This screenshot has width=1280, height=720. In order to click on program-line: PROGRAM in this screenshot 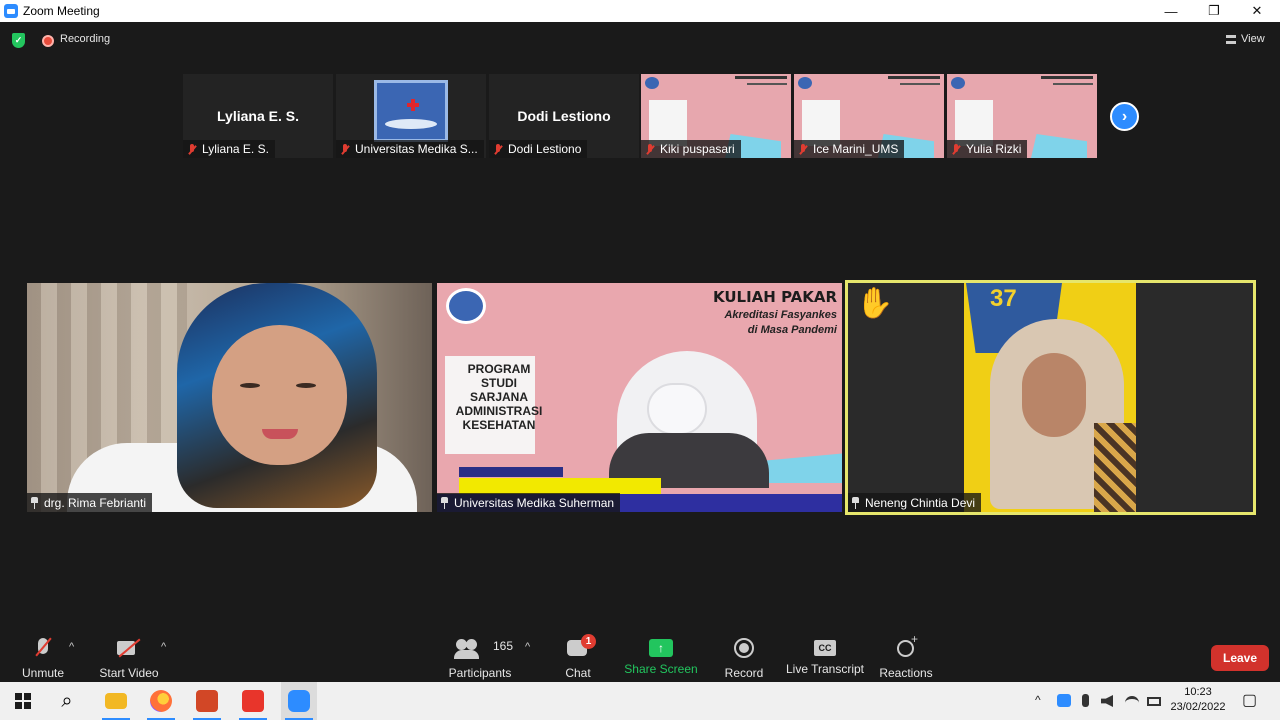, I will do `click(499, 369)`.